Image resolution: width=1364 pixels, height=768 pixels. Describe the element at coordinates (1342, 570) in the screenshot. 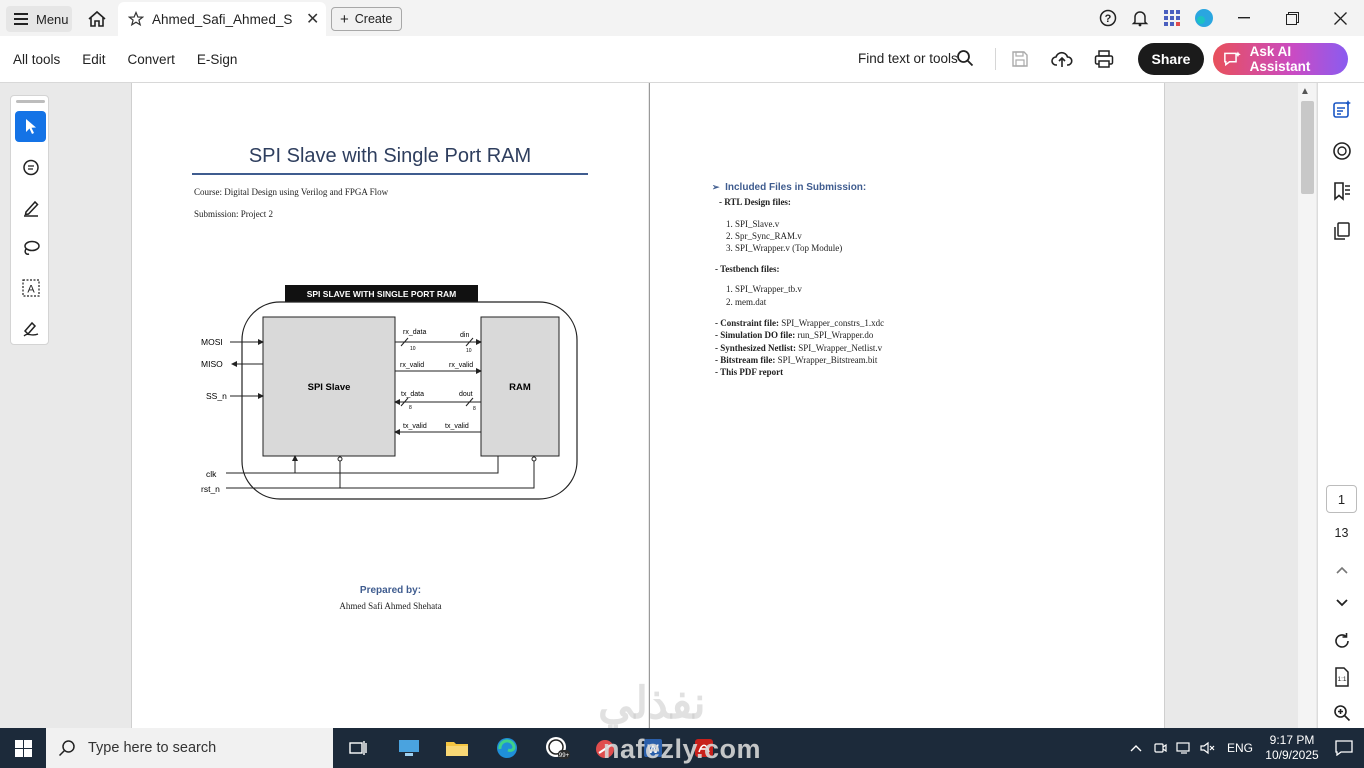

I see `previous-page-icon` at that location.